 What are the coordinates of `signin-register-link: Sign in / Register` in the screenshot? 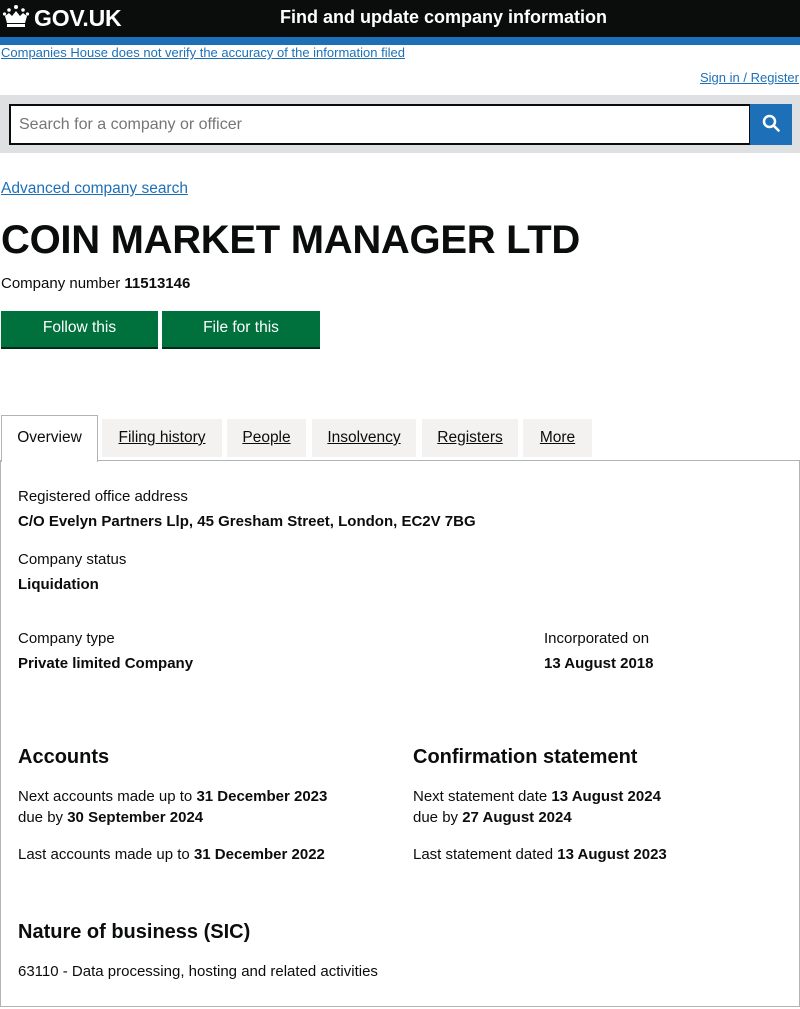 It's located at (749, 78).